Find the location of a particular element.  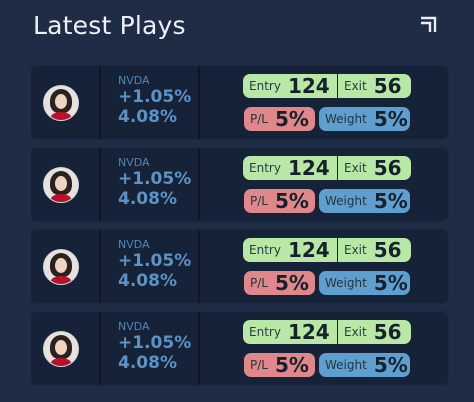

expand-corner-icon is located at coordinates (428, 26).